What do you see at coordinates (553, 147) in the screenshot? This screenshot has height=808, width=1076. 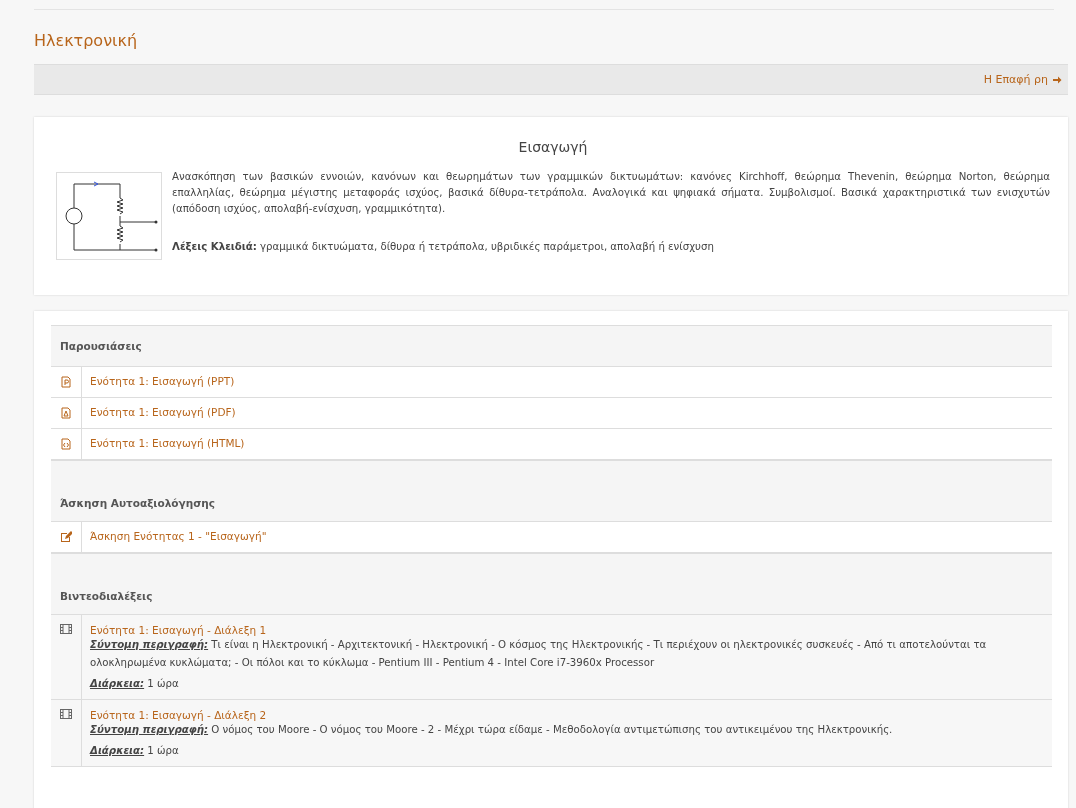 I see `intro-title: Εισαγωγή` at bounding box center [553, 147].